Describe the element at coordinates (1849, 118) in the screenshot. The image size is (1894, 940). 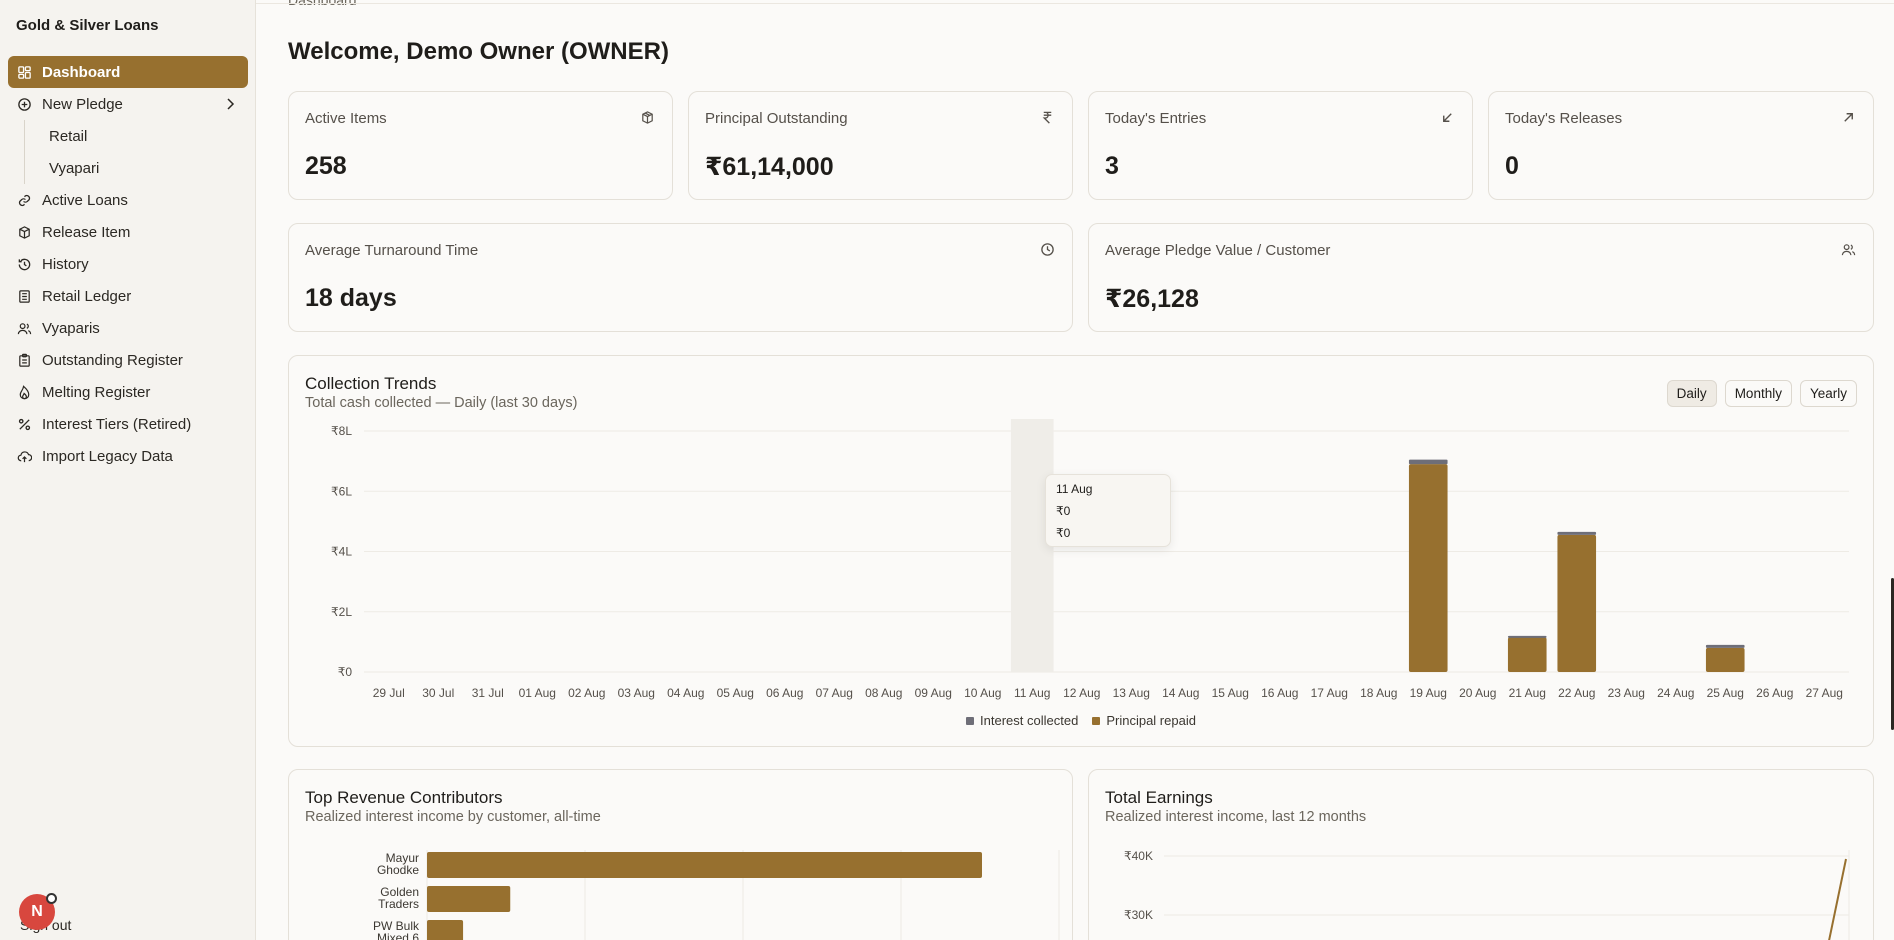
I see `arrow-up-right-icon` at that location.